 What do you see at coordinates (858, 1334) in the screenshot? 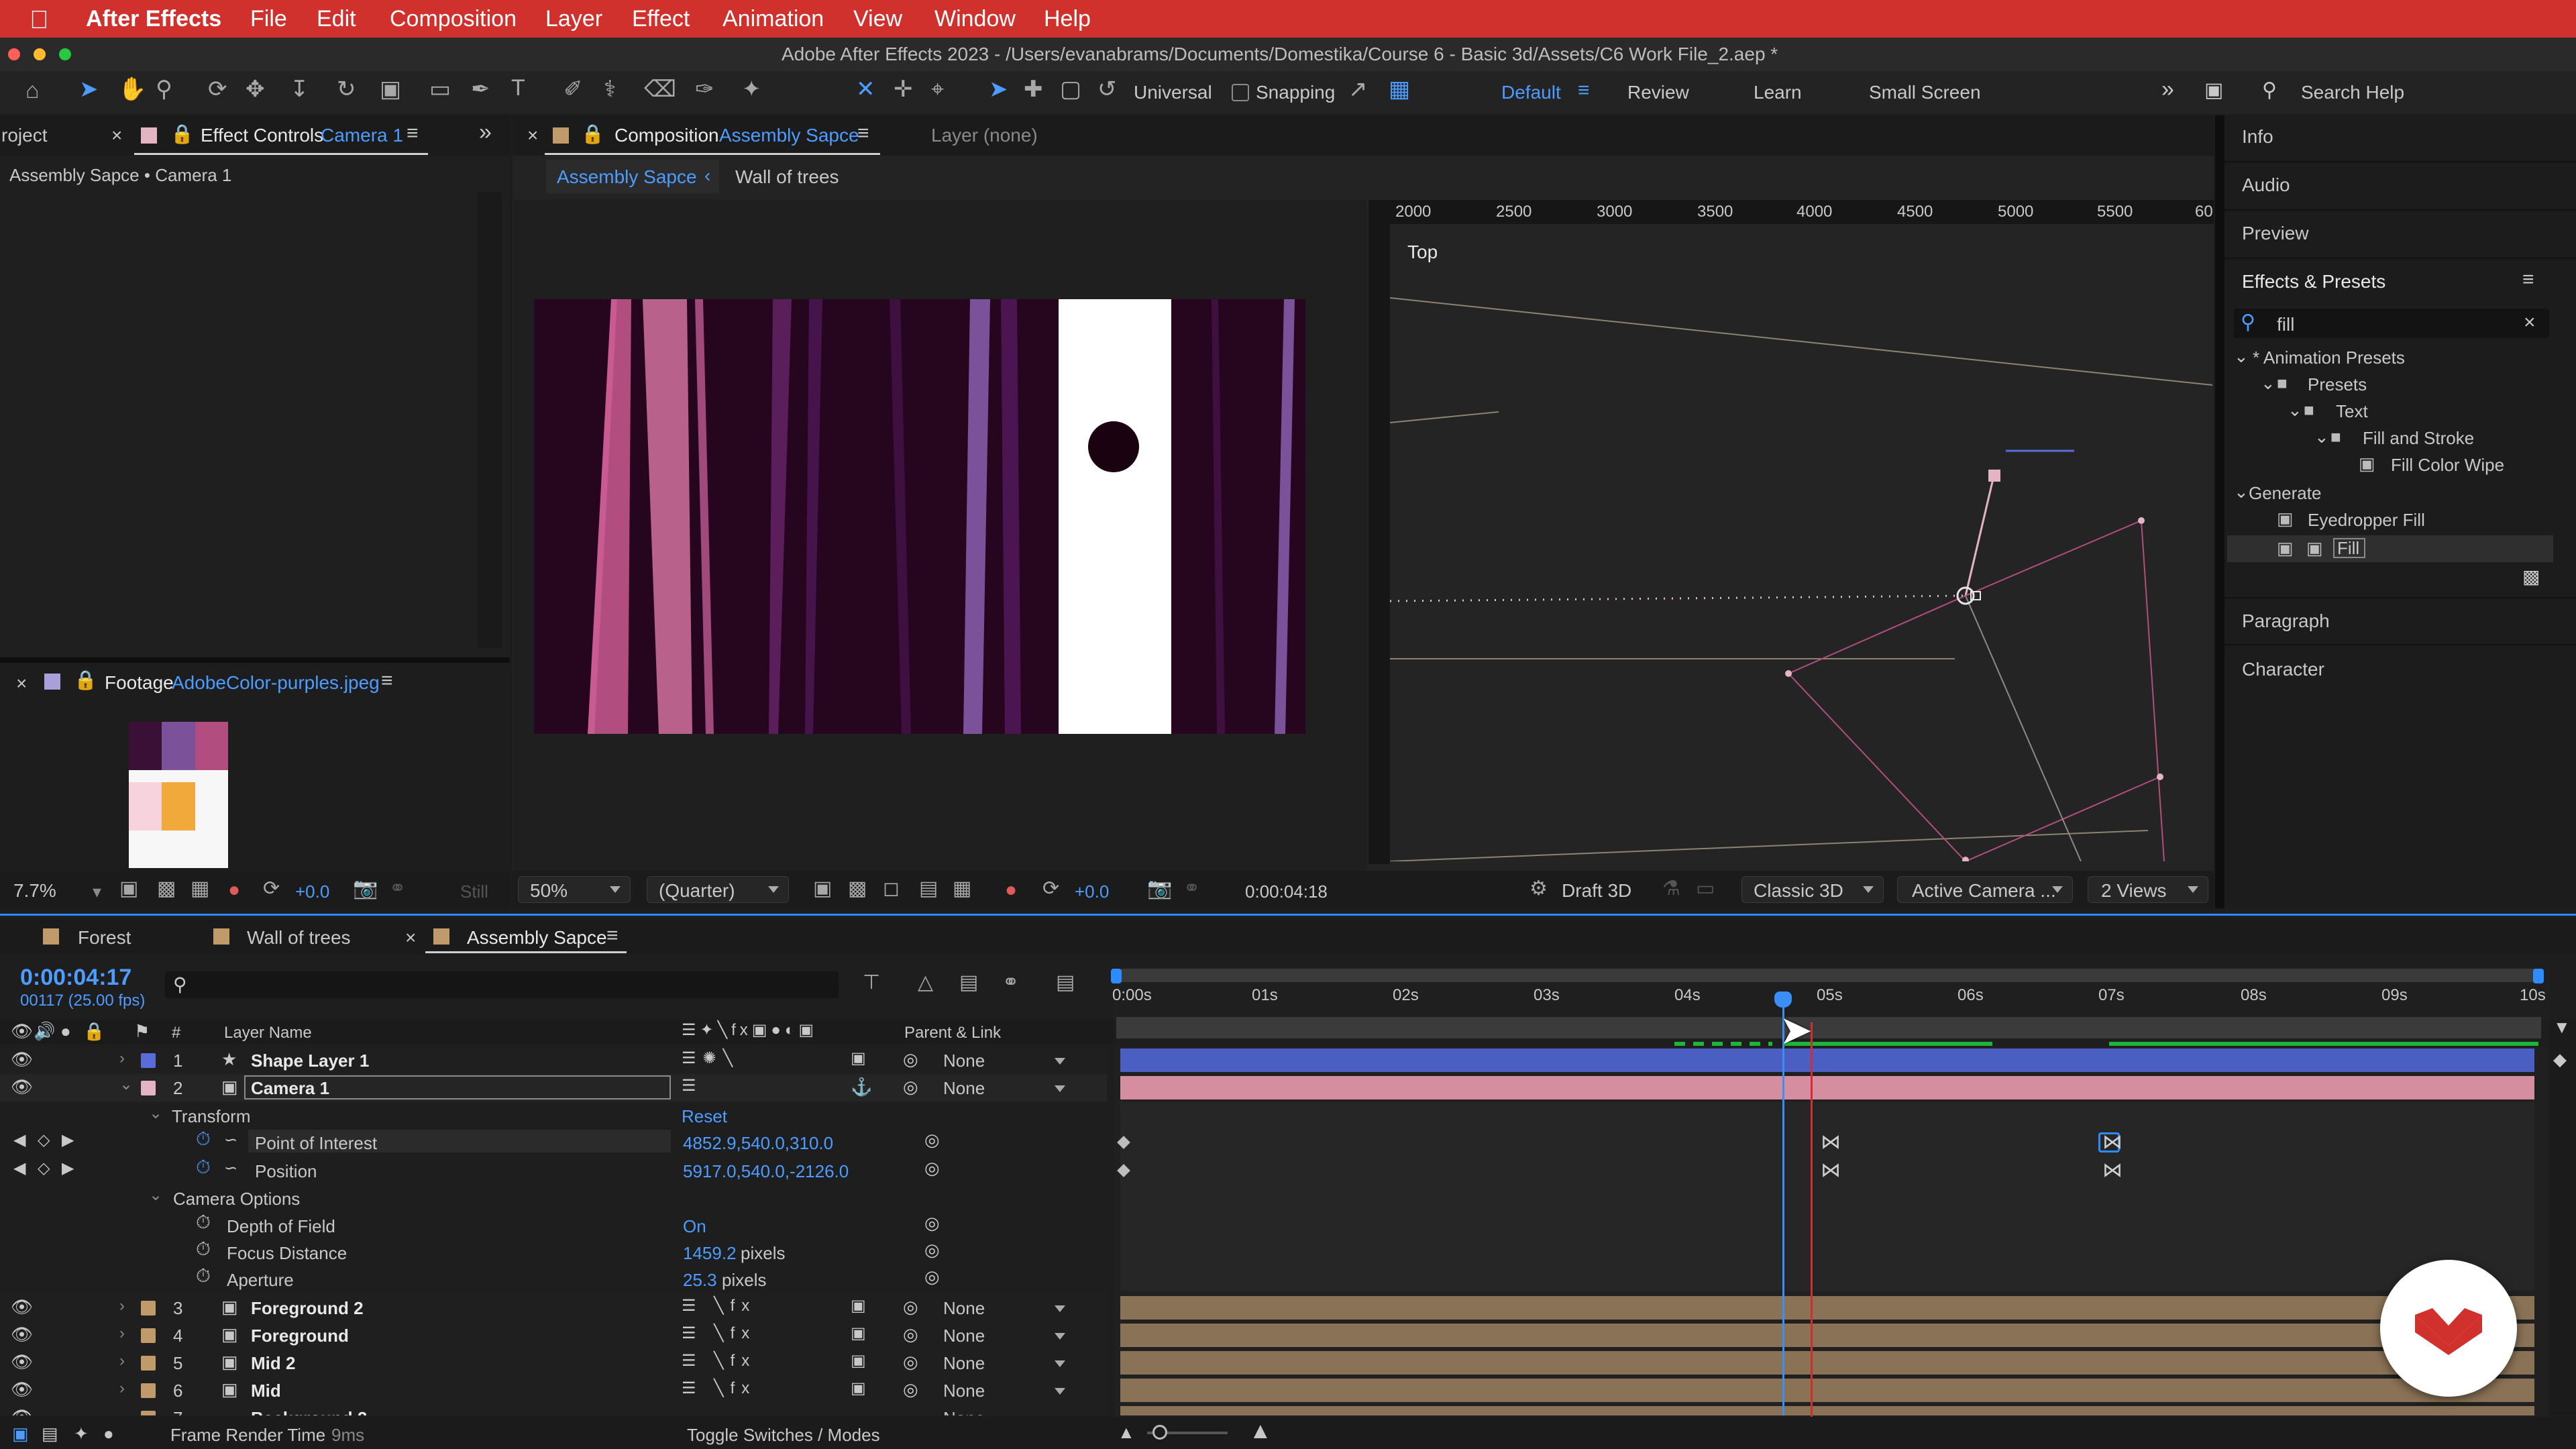
I see `layer-4-3d-icon: ▣` at bounding box center [858, 1334].